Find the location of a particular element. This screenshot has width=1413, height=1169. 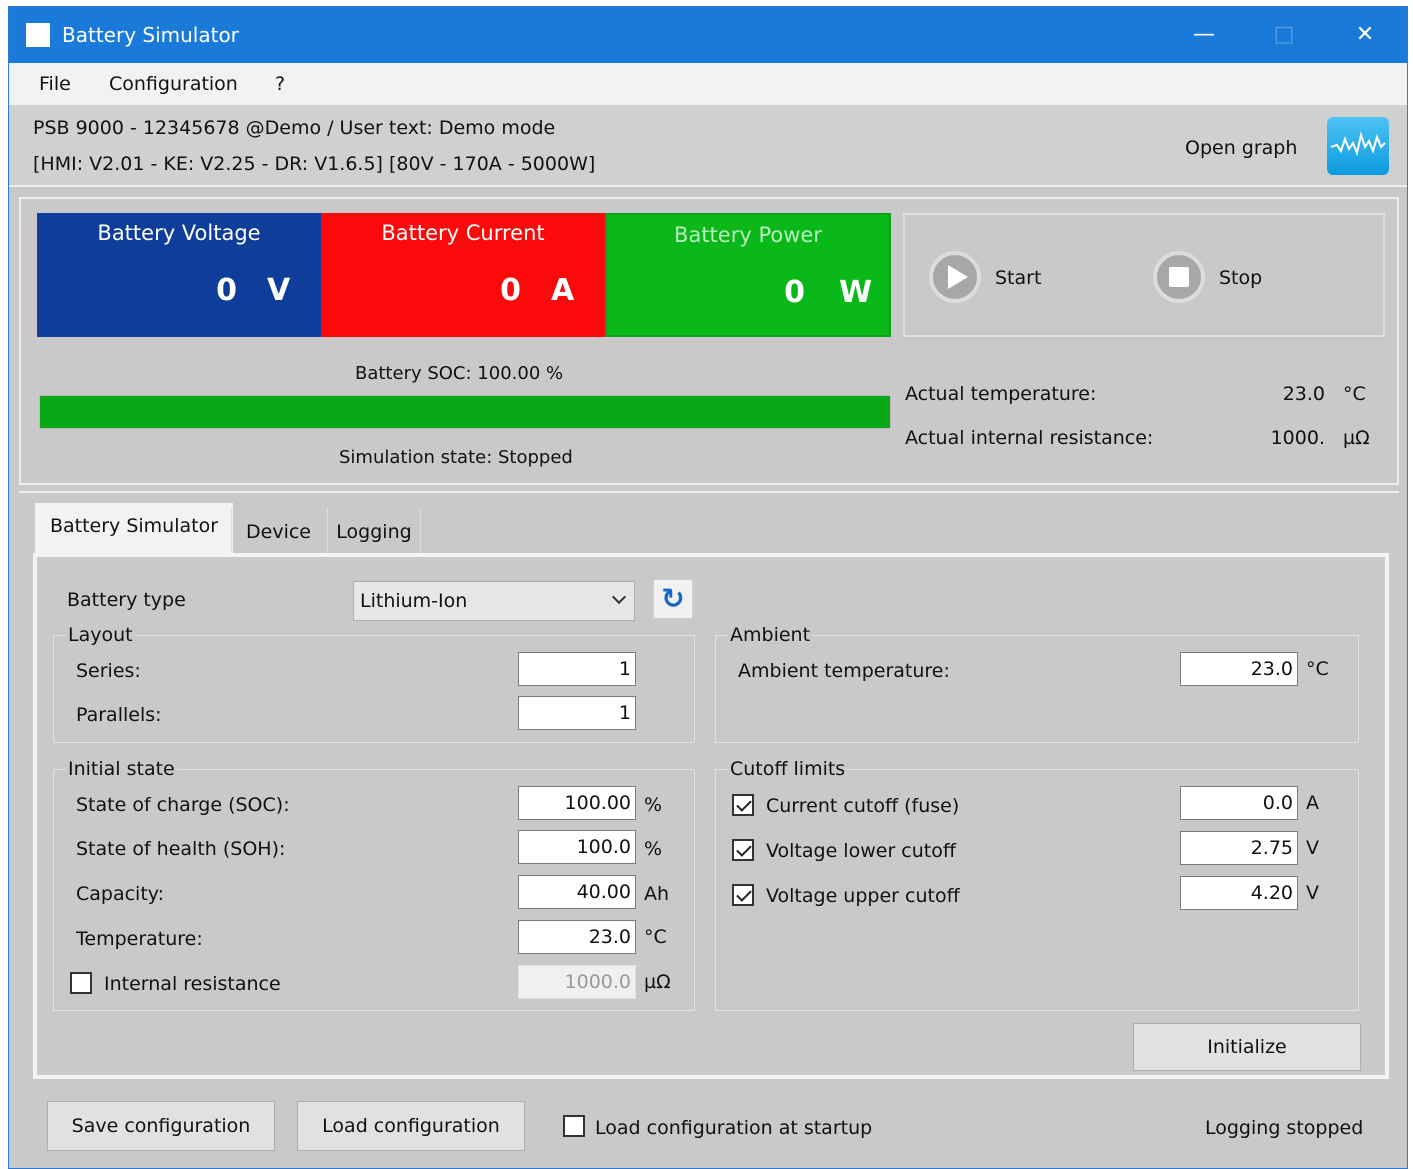

soc-input: 100.00 is located at coordinates (577, 803).